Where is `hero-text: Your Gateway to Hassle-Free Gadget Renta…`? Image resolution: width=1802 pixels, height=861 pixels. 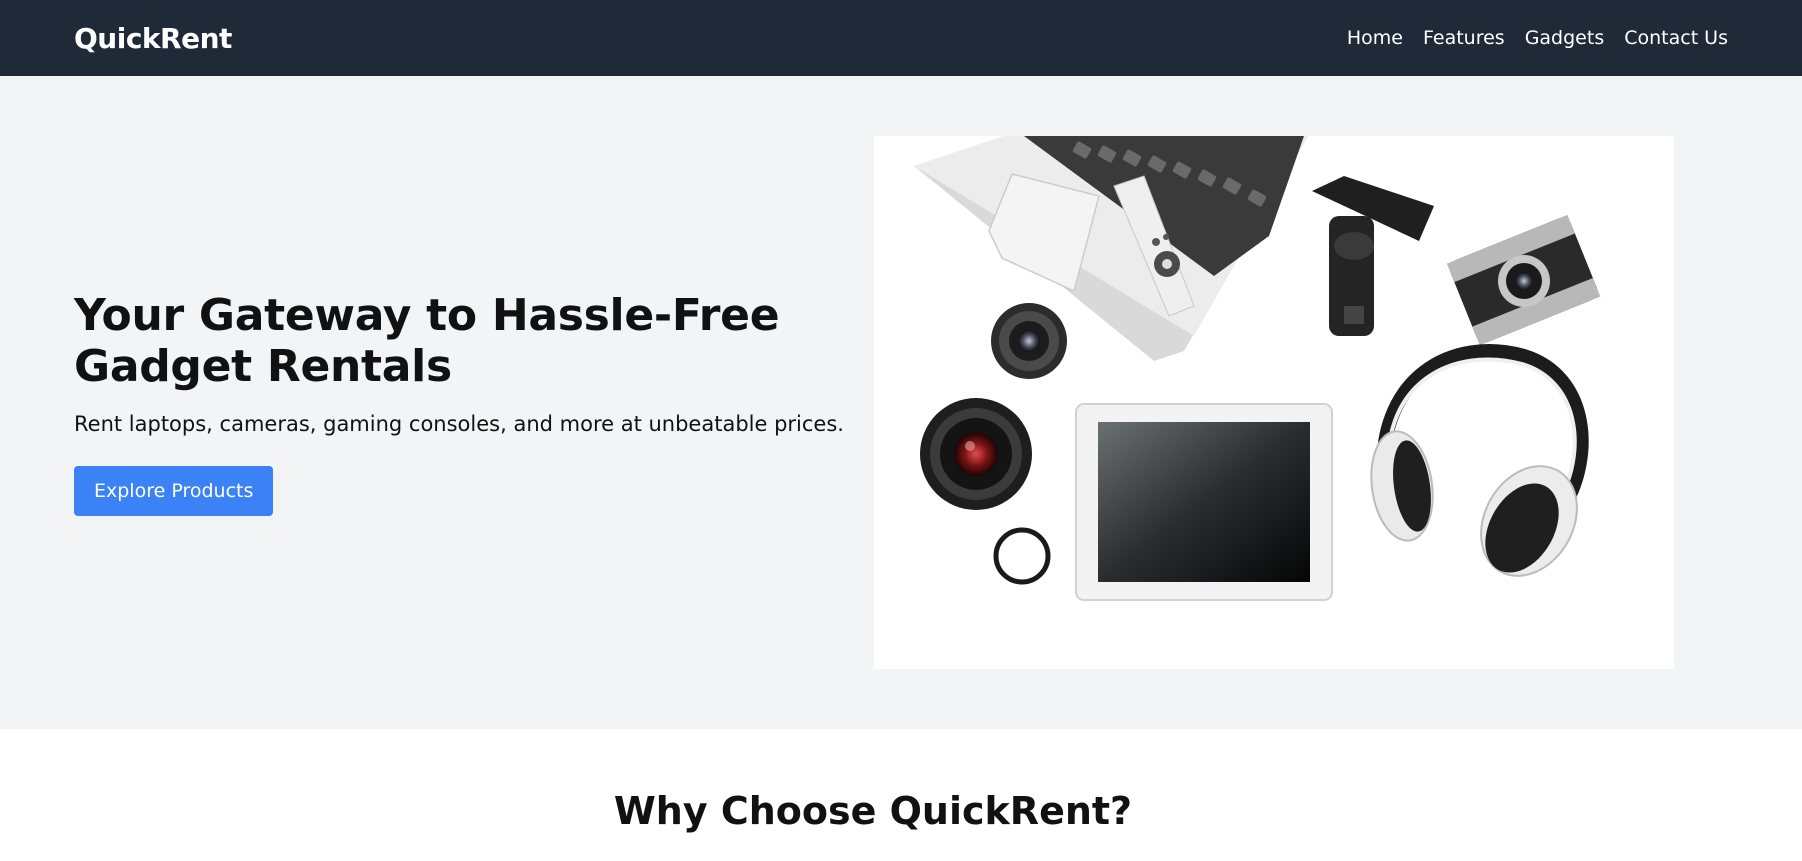 hero-text: Your Gateway to Hassle-Free Gadget Renta… is located at coordinates (469, 403).